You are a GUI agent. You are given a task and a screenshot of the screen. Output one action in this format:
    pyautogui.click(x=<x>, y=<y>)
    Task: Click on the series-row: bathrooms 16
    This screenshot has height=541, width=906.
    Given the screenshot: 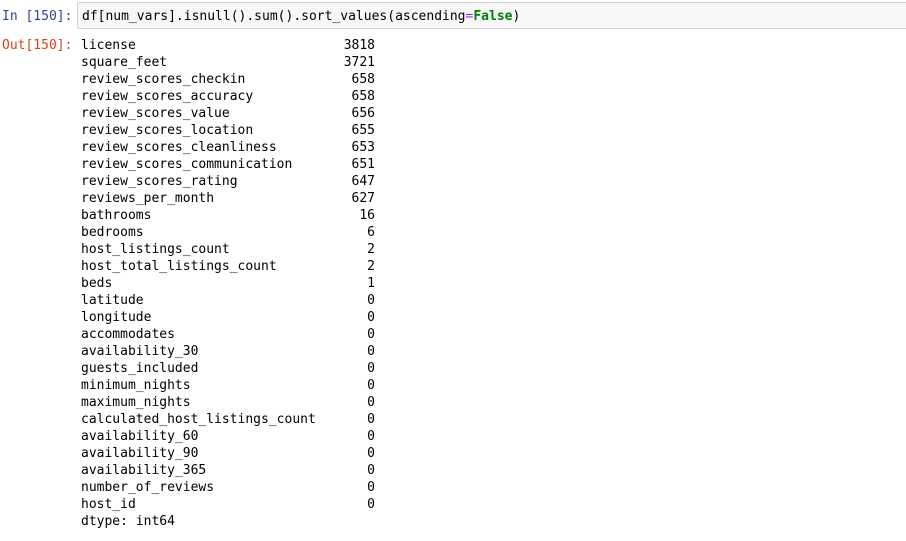 What is the action you would take?
    pyautogui.click(x=241, y=215)
    